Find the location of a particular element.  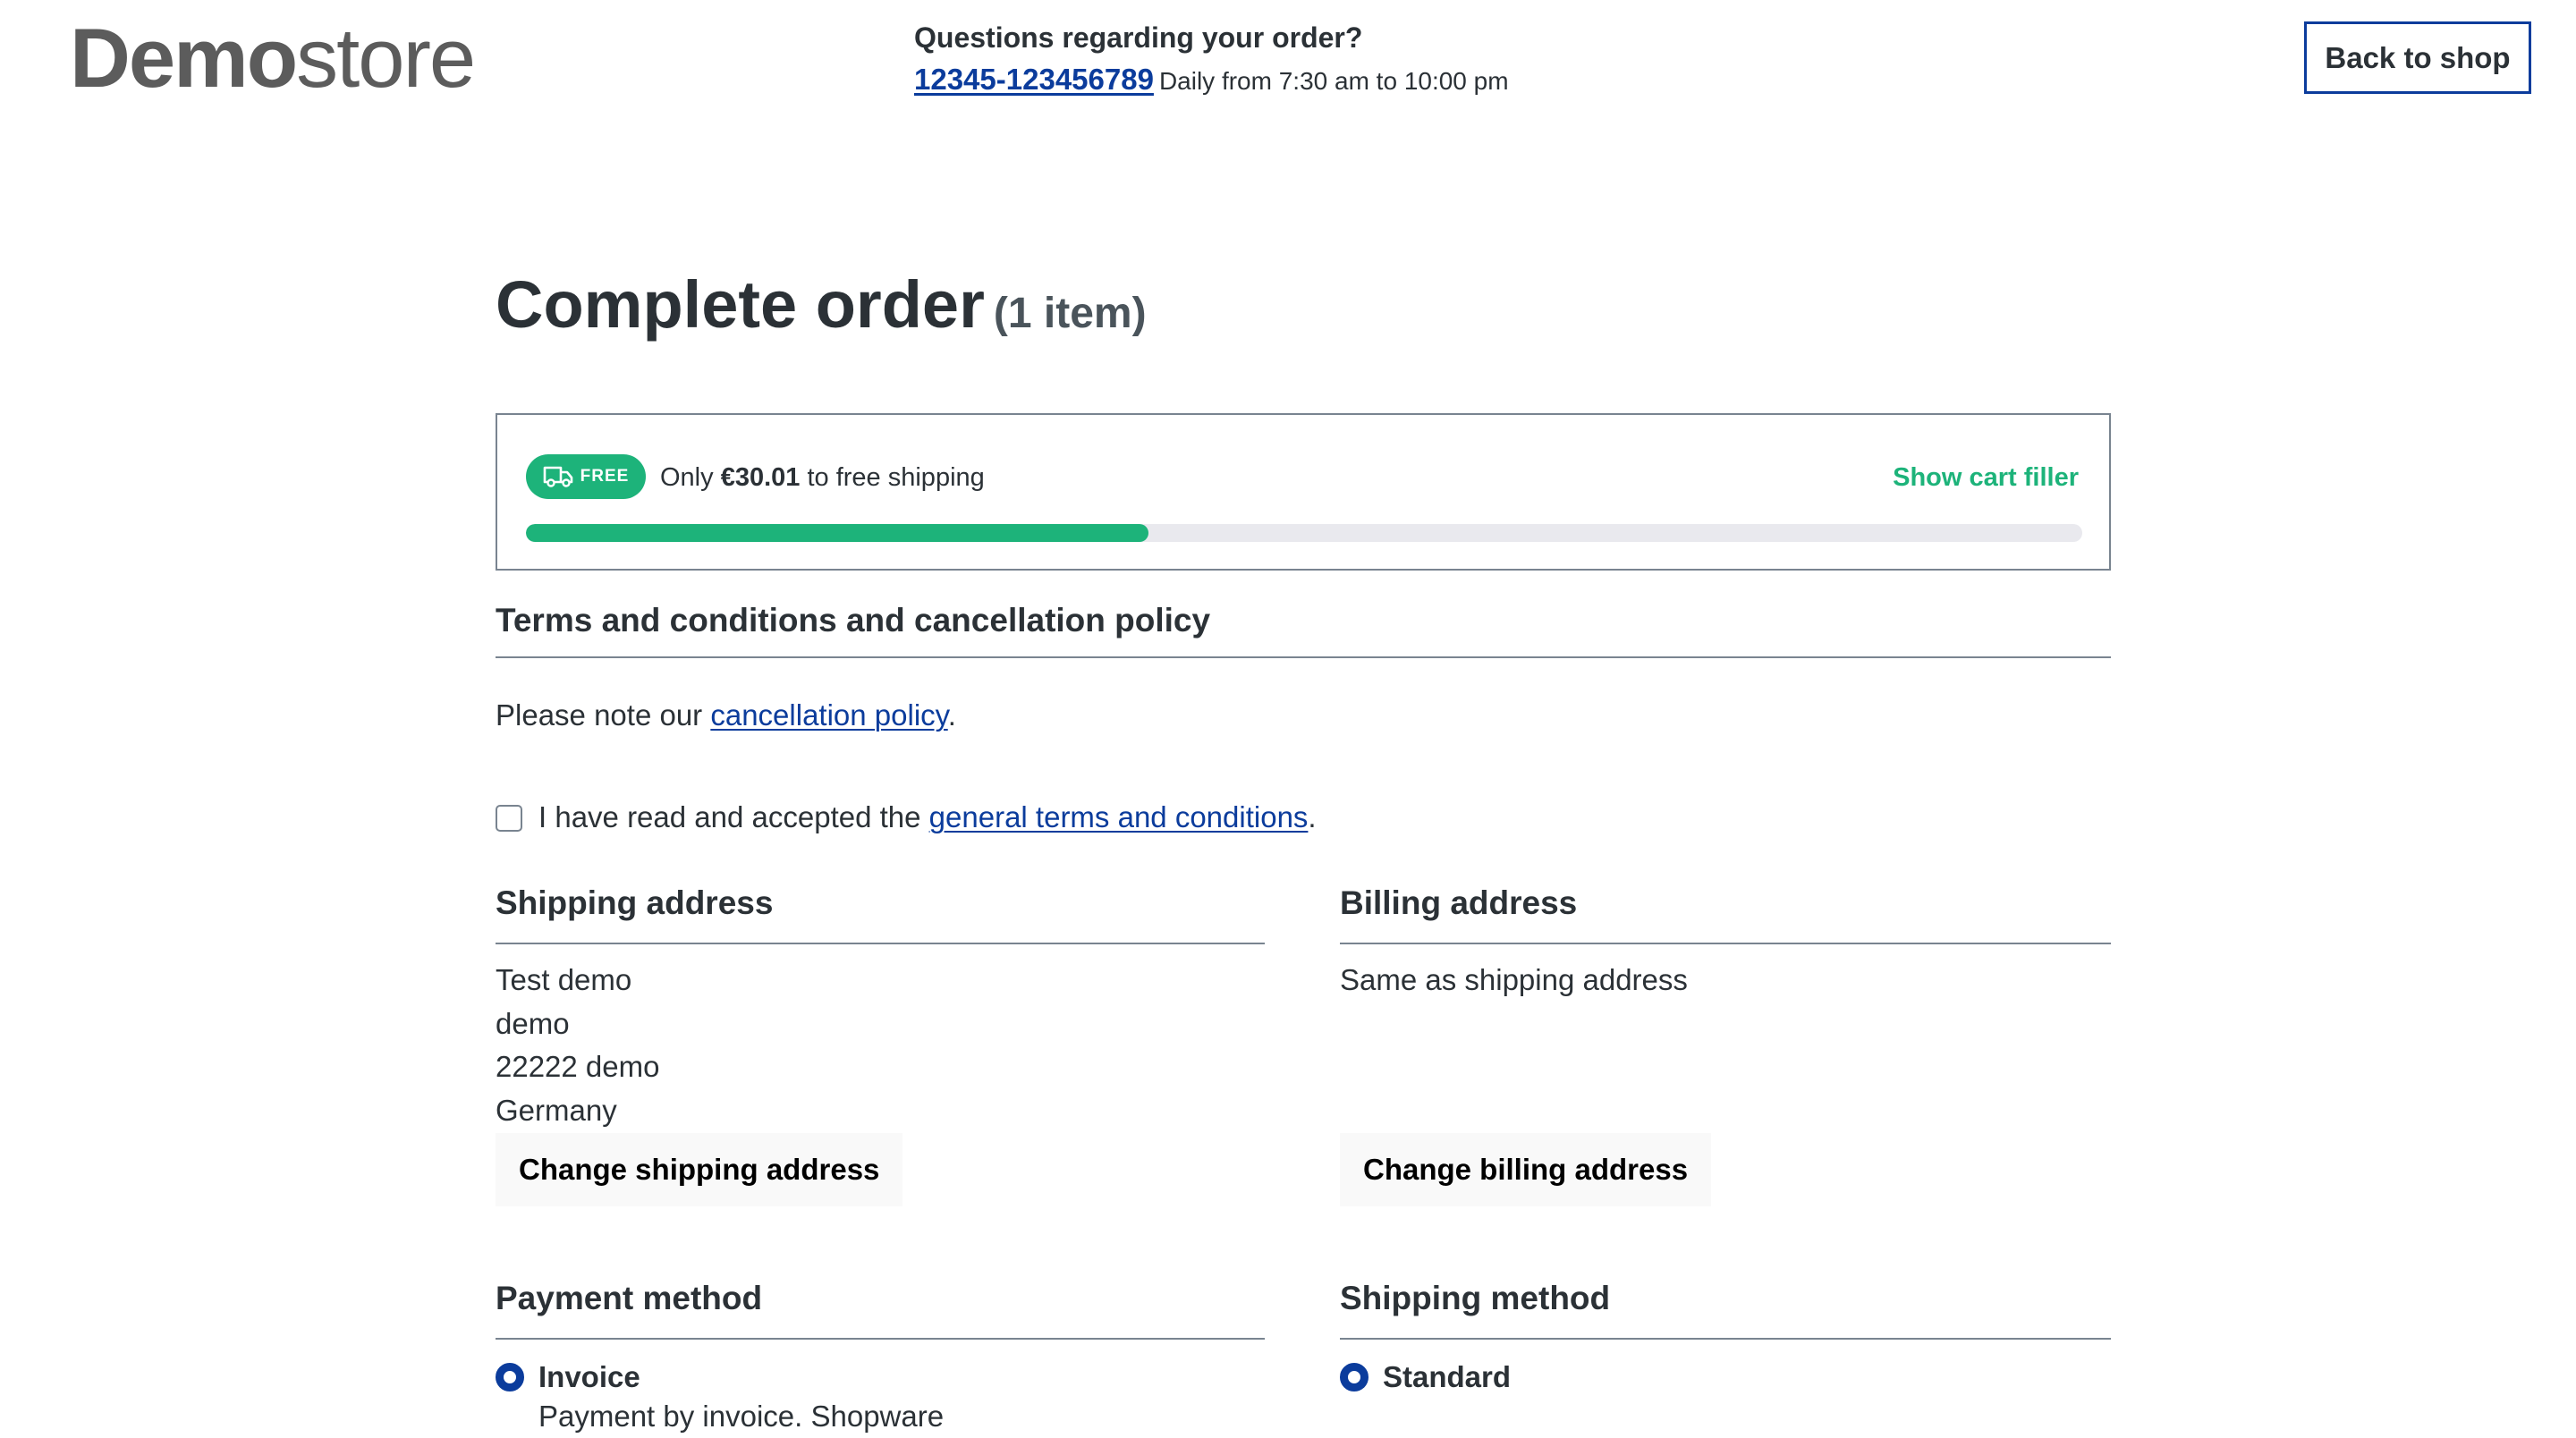

logo-light-text: store is located at coordinates (386, 58).